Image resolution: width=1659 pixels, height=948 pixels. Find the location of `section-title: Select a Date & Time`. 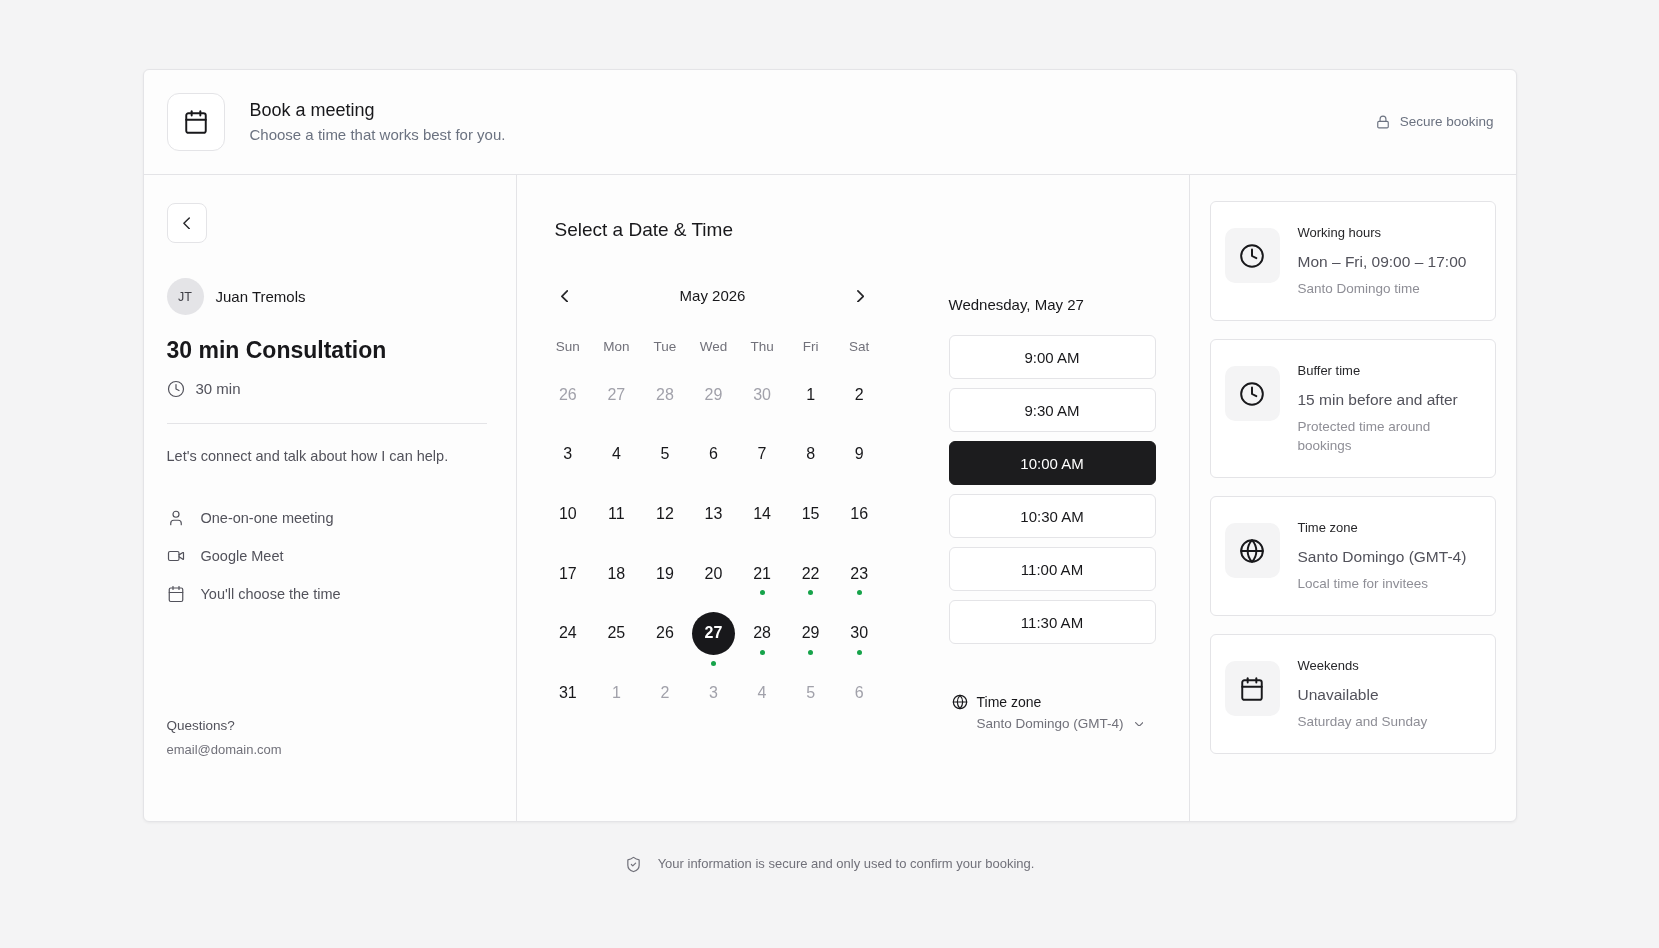

section-title: Select a Date & Time is located at coordinates (643, 230).